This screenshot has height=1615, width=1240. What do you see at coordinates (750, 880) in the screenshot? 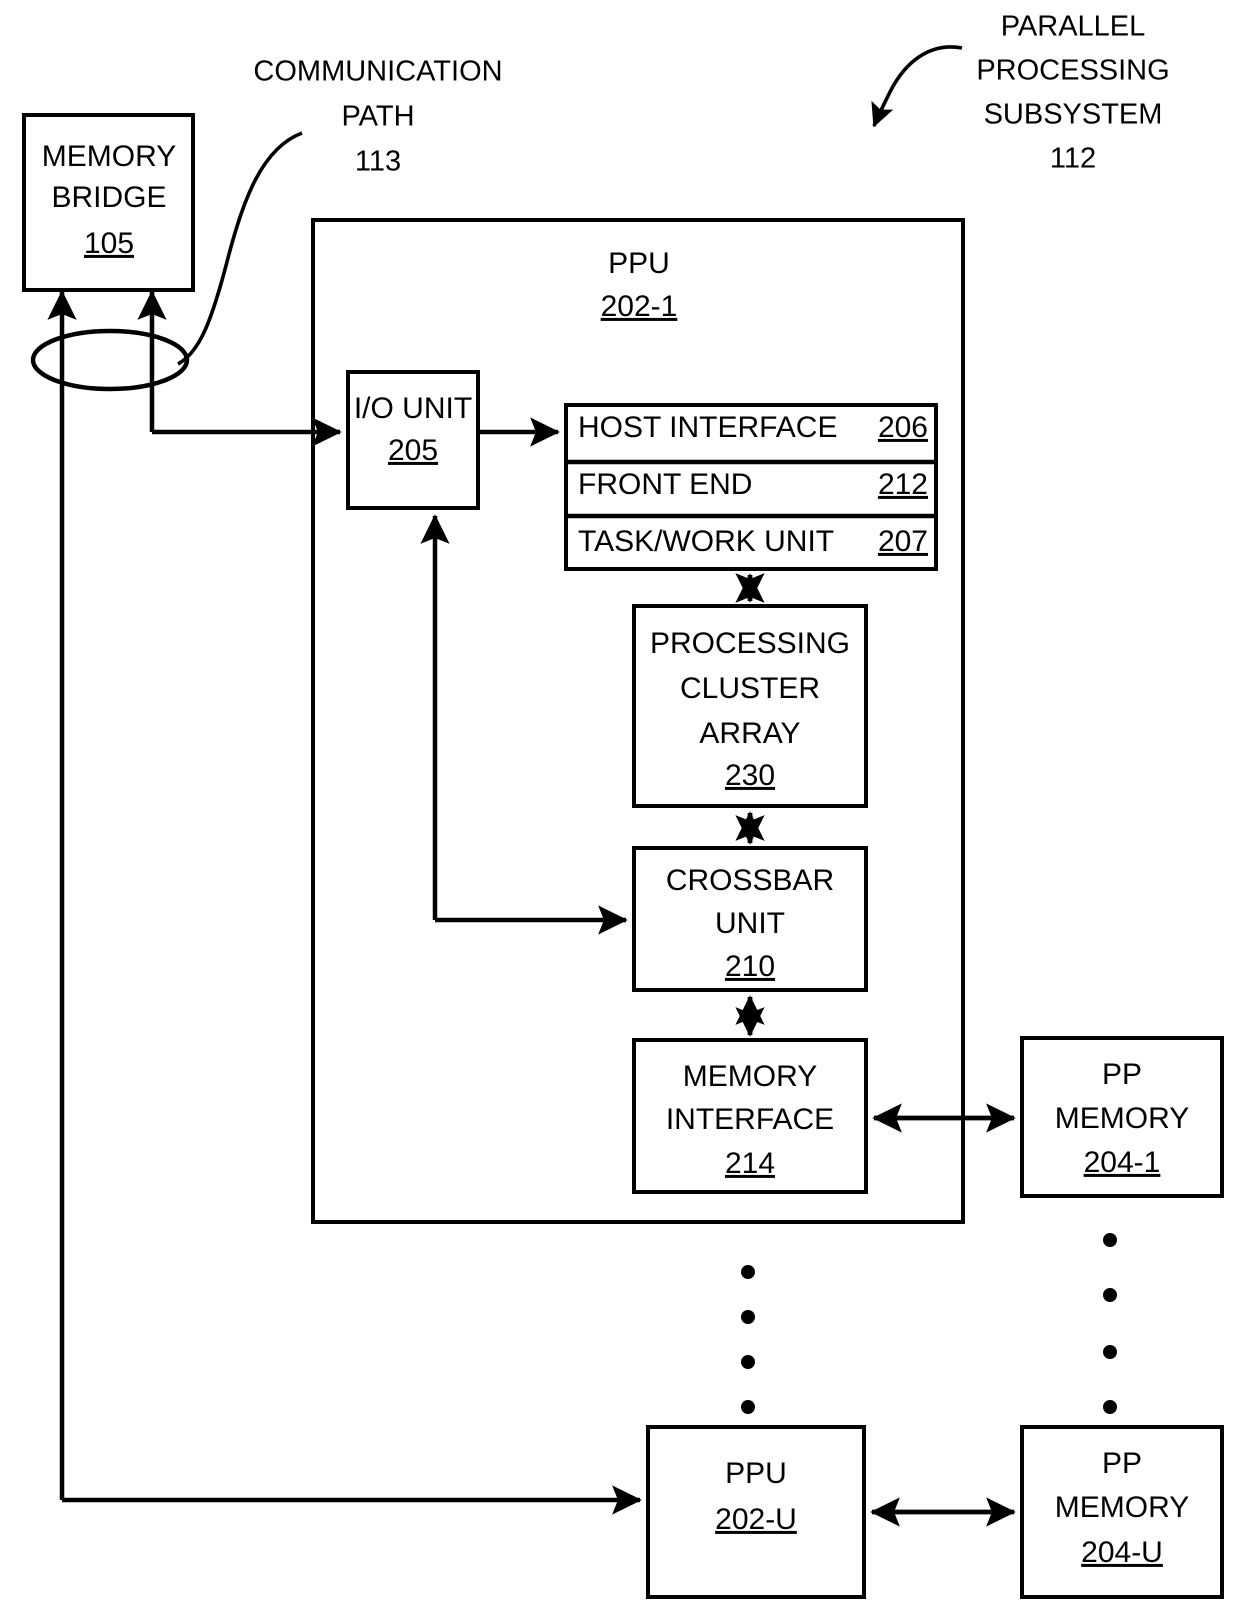
I see `crossbar-unit-label-line1: CROSSBAR` at bounding box center [750, 880].